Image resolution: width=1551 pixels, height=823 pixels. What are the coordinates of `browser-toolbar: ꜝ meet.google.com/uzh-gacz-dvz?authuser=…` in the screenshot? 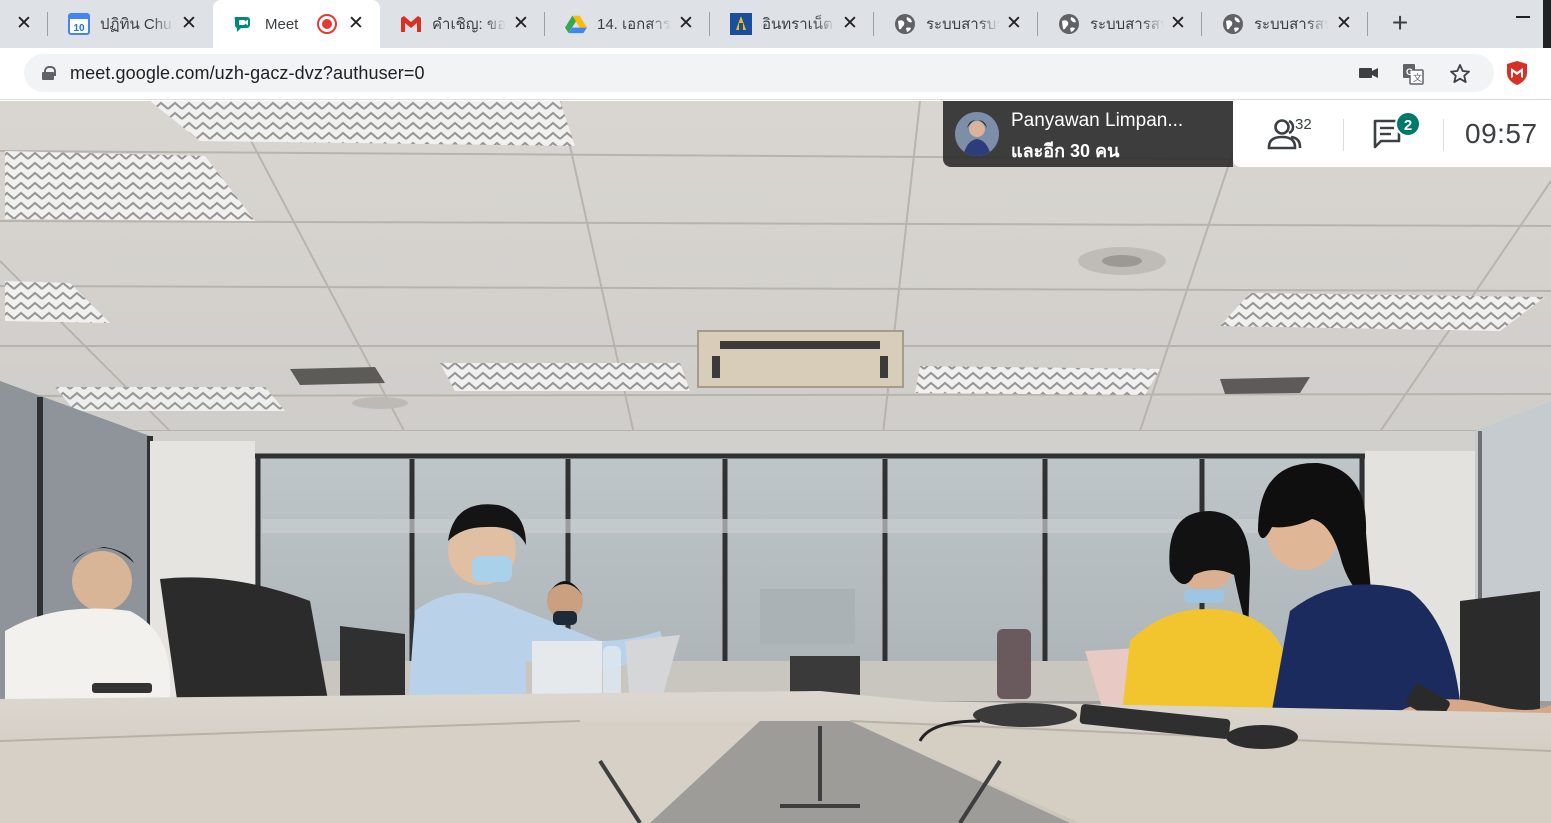 It's located at (775, 86).